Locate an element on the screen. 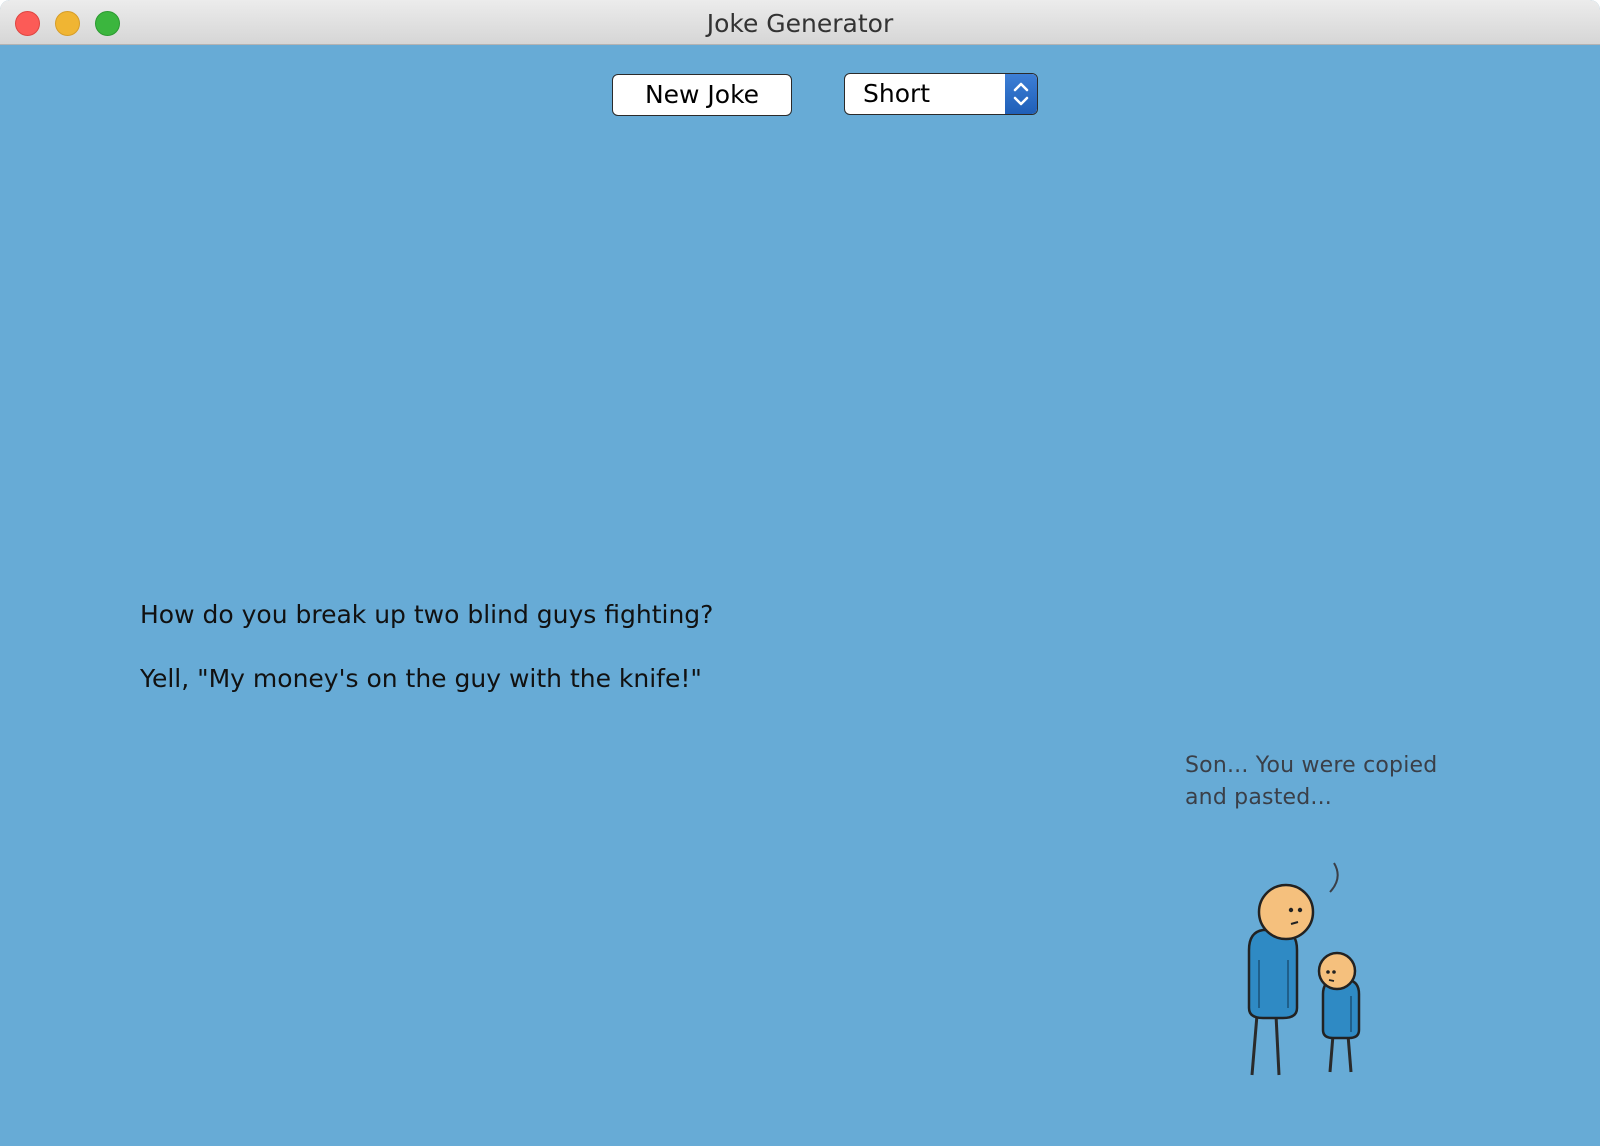  title-bar: Joke Generator is located at coordinates (800, 22).